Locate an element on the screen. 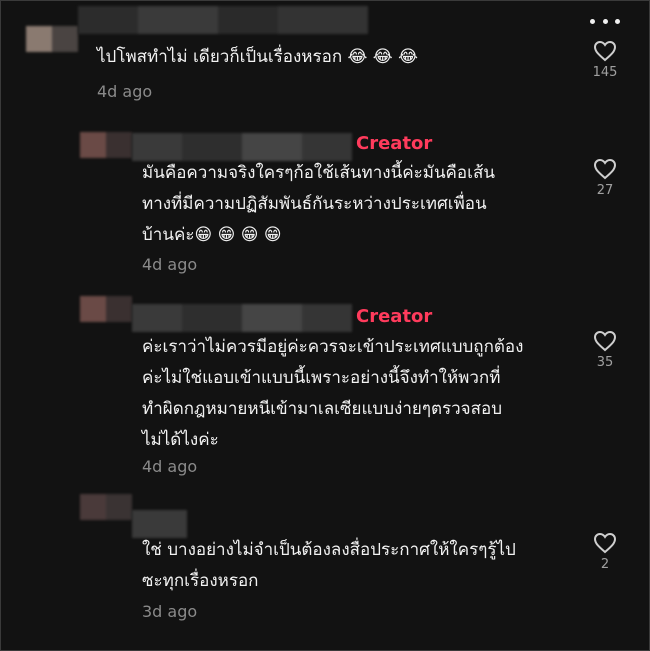  like-count: 2 is located at coordinates (605, 564).